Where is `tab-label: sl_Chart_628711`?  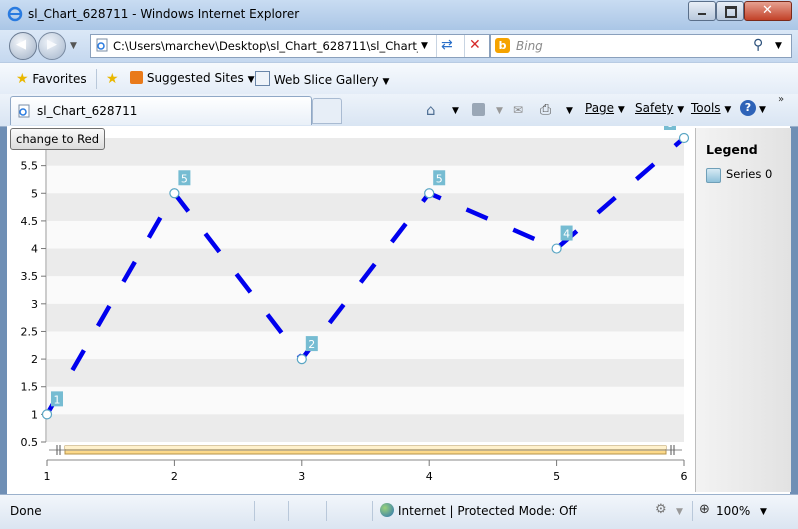 tab-label: sl_Chart_628711 is located at coordinates (87, 111).